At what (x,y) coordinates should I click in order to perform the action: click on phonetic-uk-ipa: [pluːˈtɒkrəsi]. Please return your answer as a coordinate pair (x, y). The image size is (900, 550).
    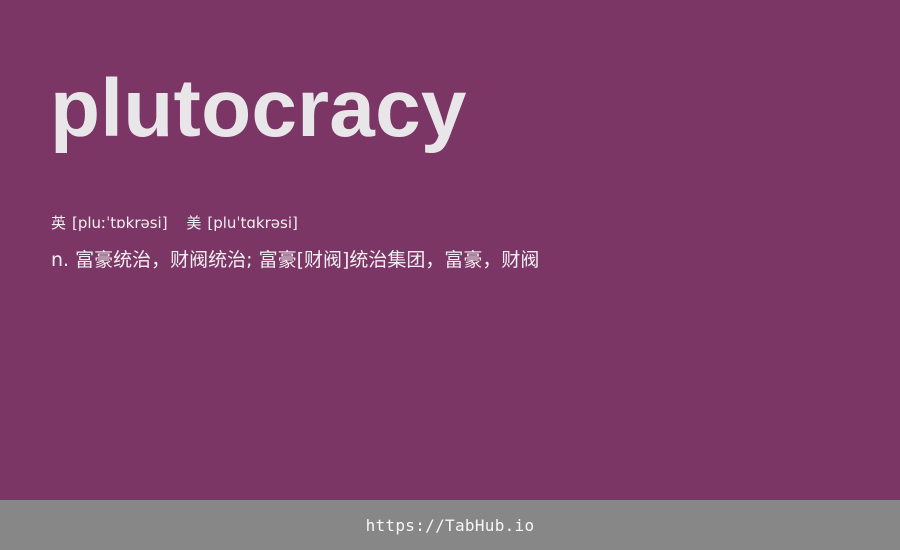
    Looking at the image, I should click on (120, 223).